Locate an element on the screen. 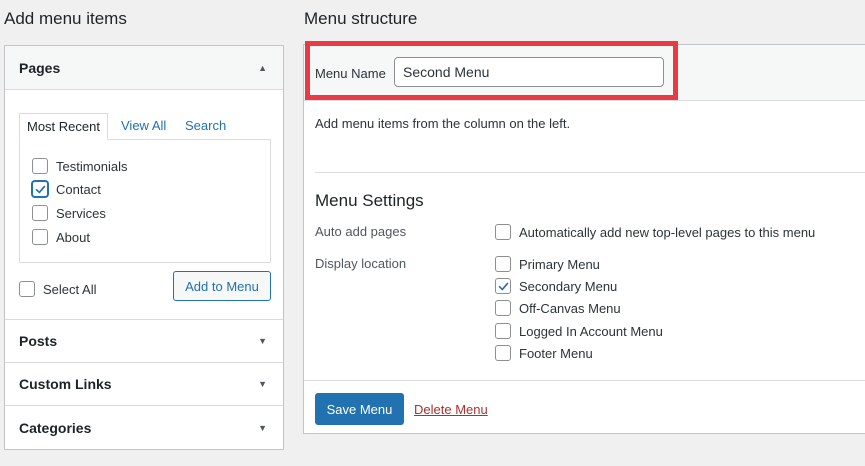  divider is located at coordinates (590, 172).